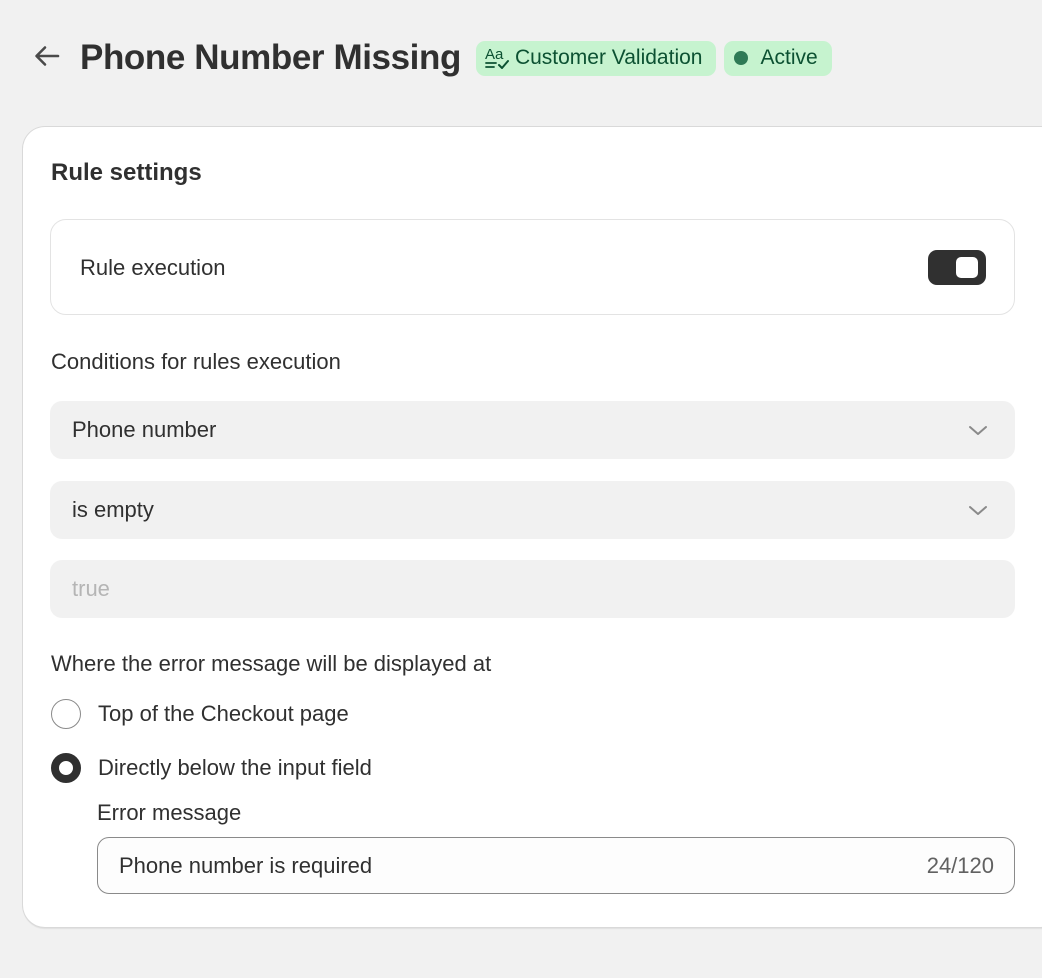 This screenshot has height=978, width=1042. Describe the element at coordinates (223, 713) in the screenshot. I see `radio-label: Top of the Checkout page` at that location.